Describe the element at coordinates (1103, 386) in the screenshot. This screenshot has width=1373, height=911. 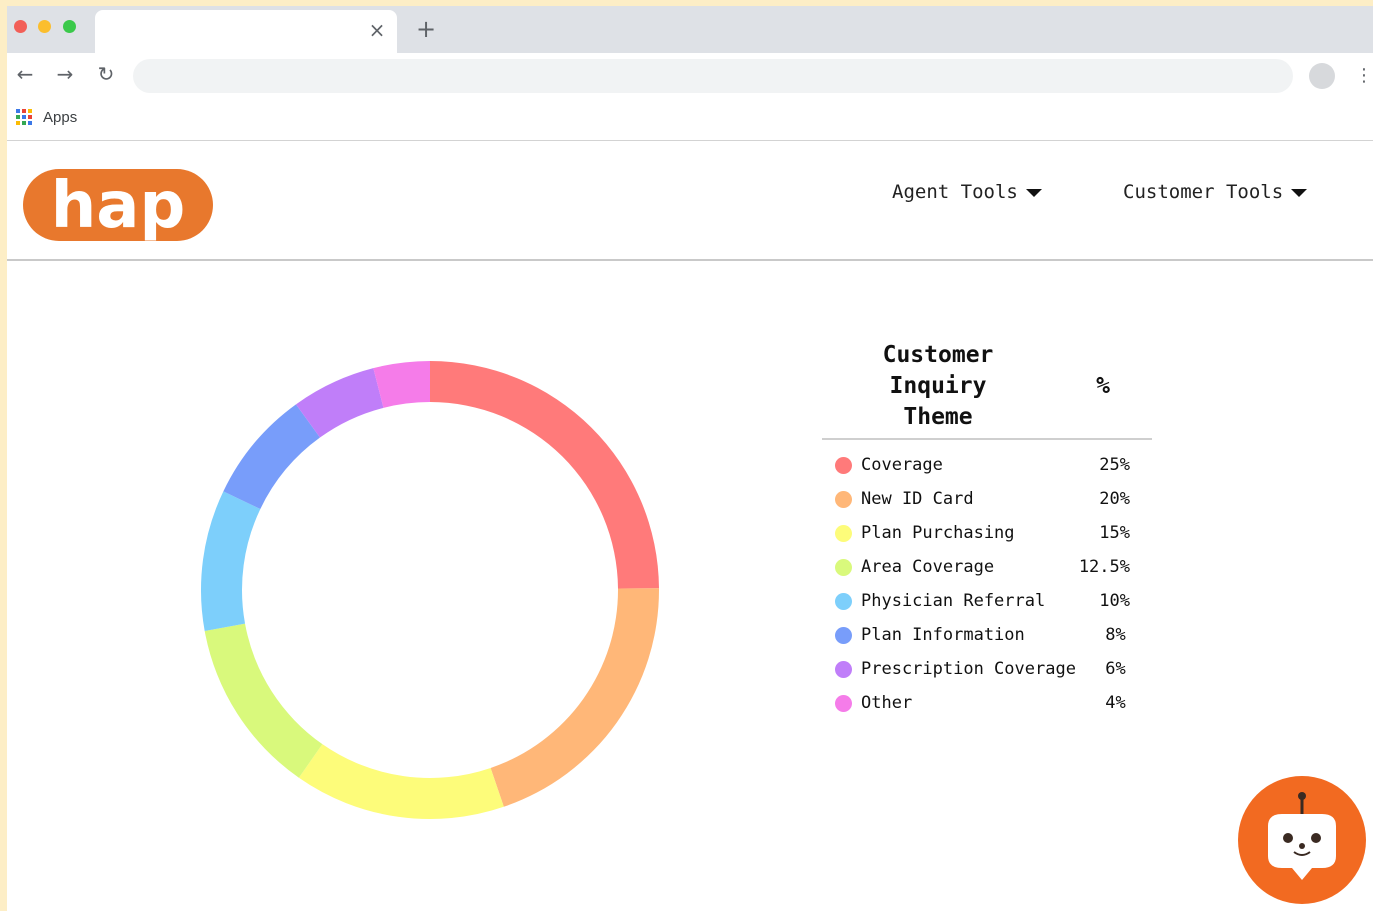
I see `percent-column-header: %` at that location.